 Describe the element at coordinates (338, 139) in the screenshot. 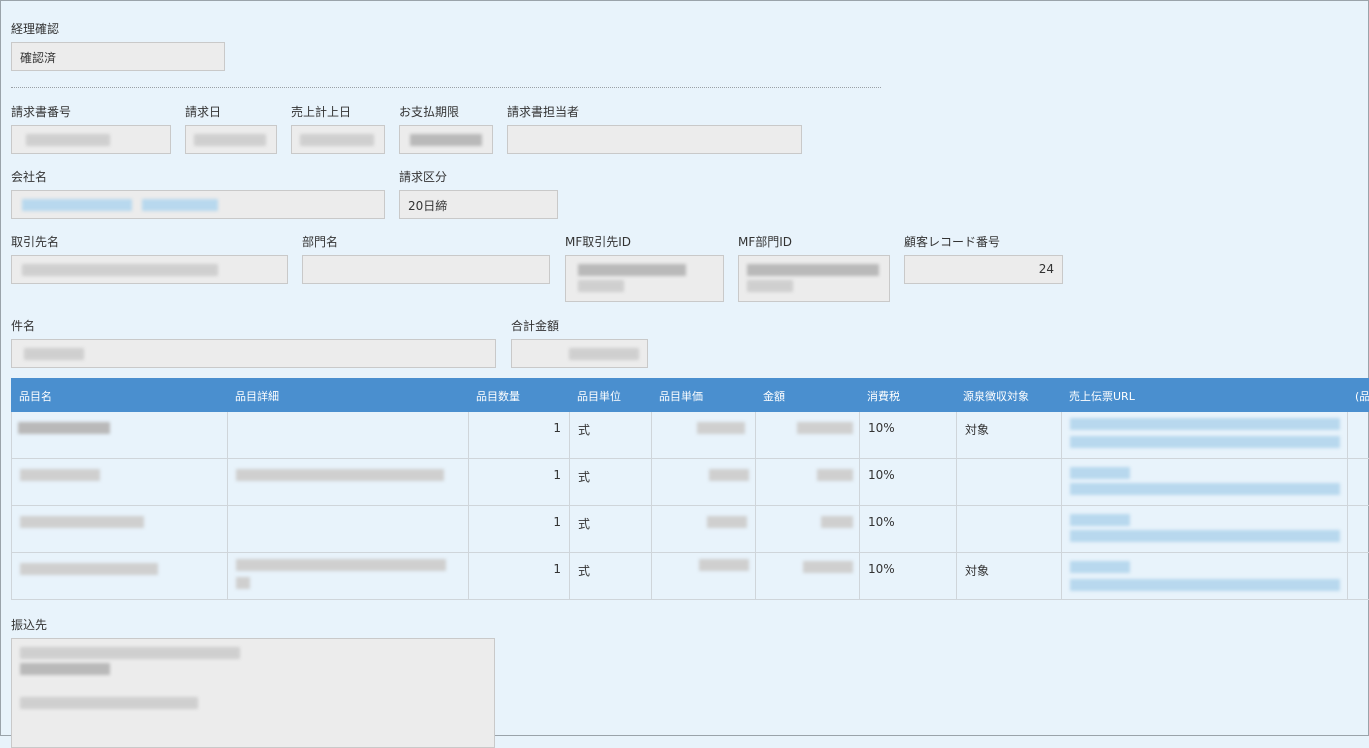

I see `sales-date-field` at that location.